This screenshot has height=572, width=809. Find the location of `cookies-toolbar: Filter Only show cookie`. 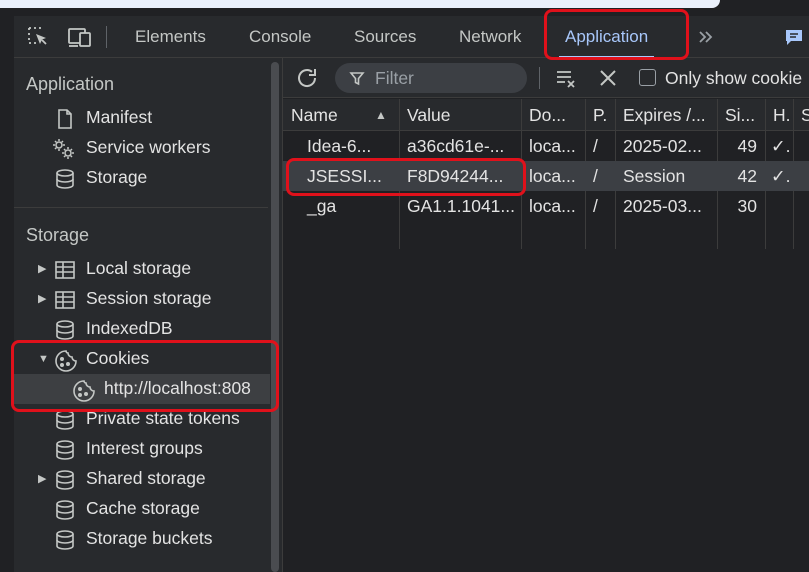

cookies-toolbar: Filter Only show cookie is located at coordinates (546, 78).